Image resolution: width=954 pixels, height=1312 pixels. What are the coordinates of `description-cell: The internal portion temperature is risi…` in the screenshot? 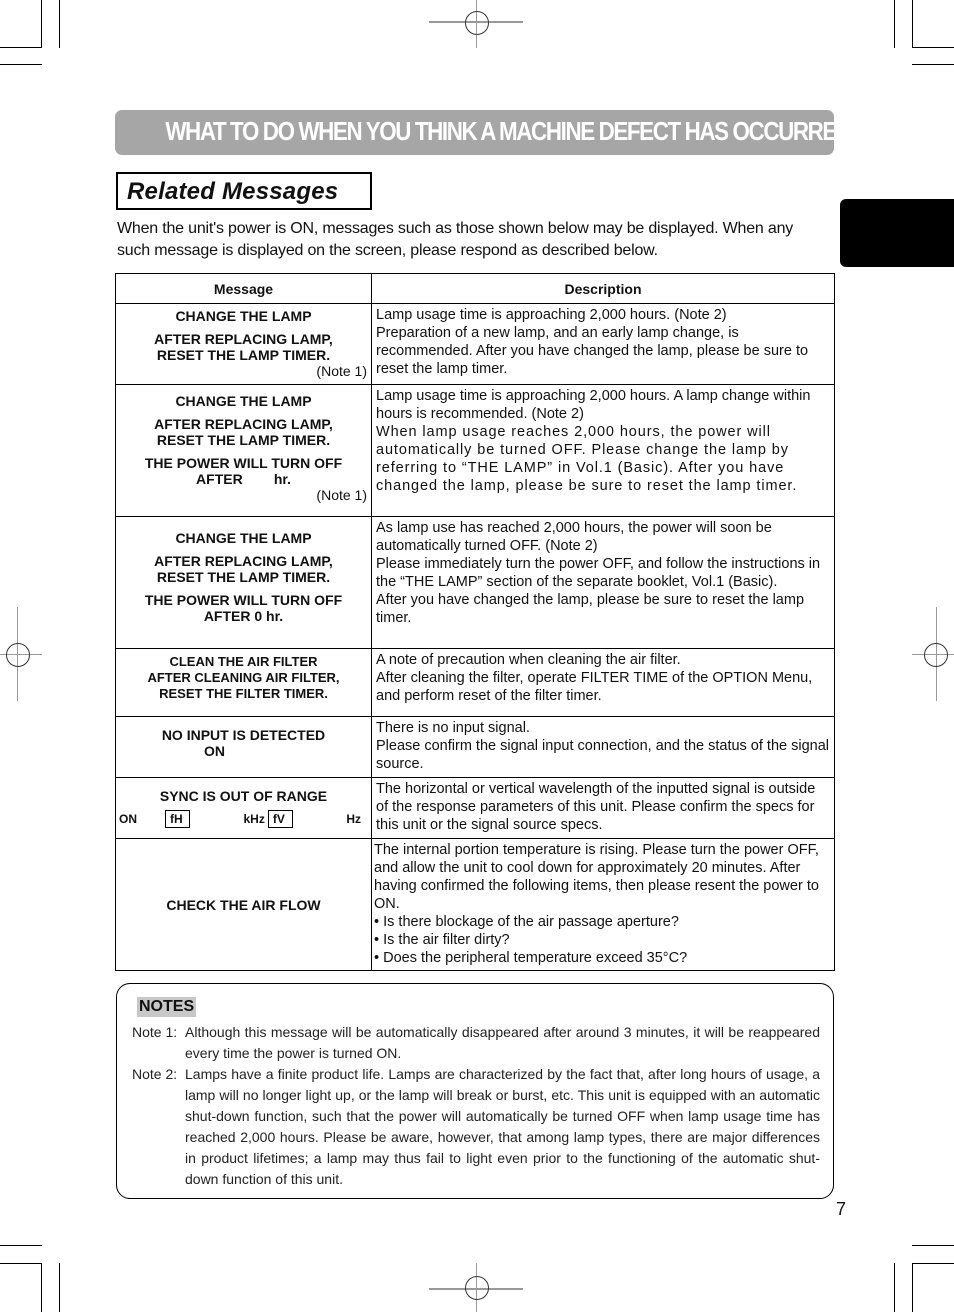 It's located at (603, 904).